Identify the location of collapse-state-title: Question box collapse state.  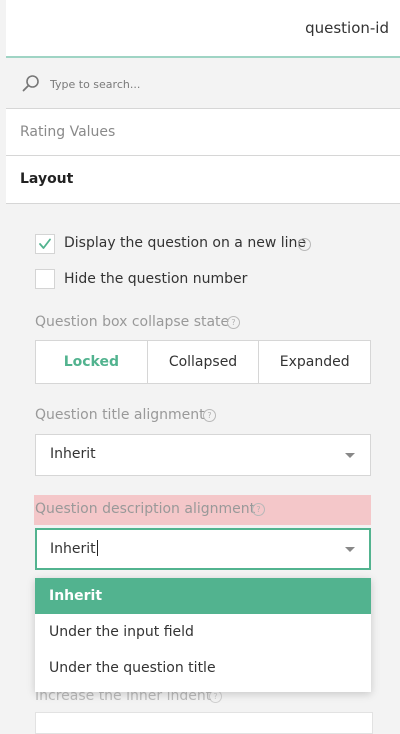
(132, 322).